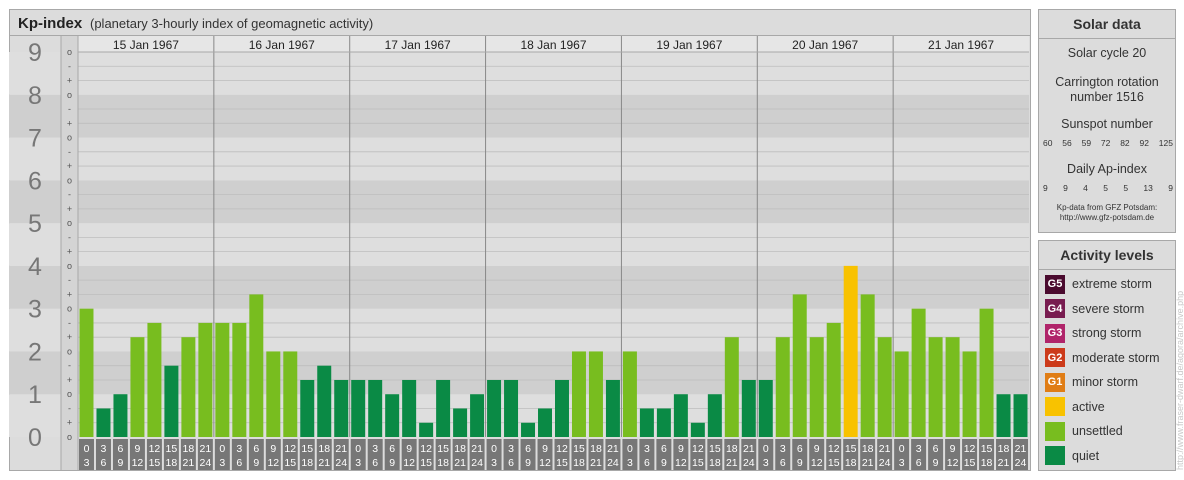 This screenshot has width=1184, height=480. Describe the element at coordinates (664, 463) in the screenshot. I see `interval-end-label: 9` at that location.